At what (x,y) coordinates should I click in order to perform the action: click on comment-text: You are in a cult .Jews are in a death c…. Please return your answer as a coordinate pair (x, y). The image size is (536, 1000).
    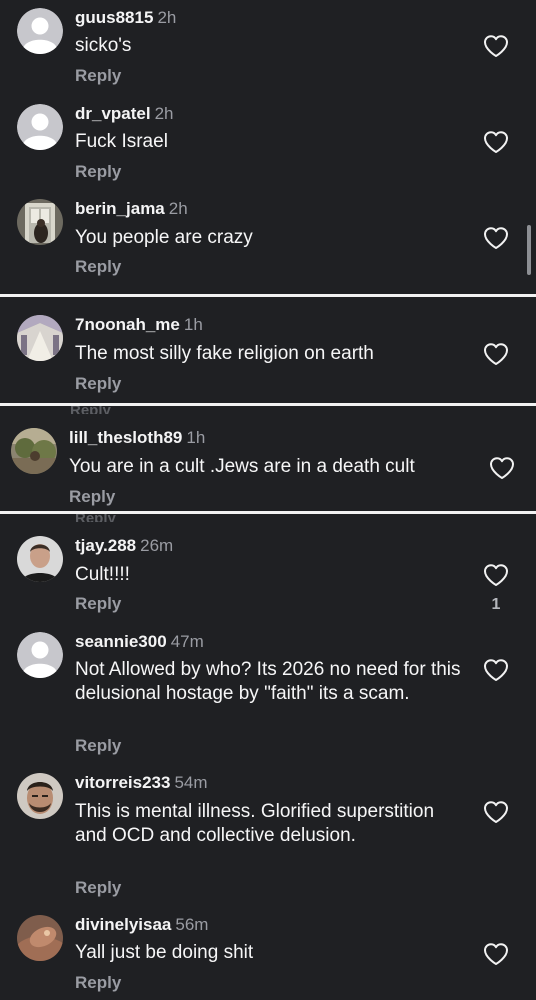
    Looking at the image, I should click on (242, 466).